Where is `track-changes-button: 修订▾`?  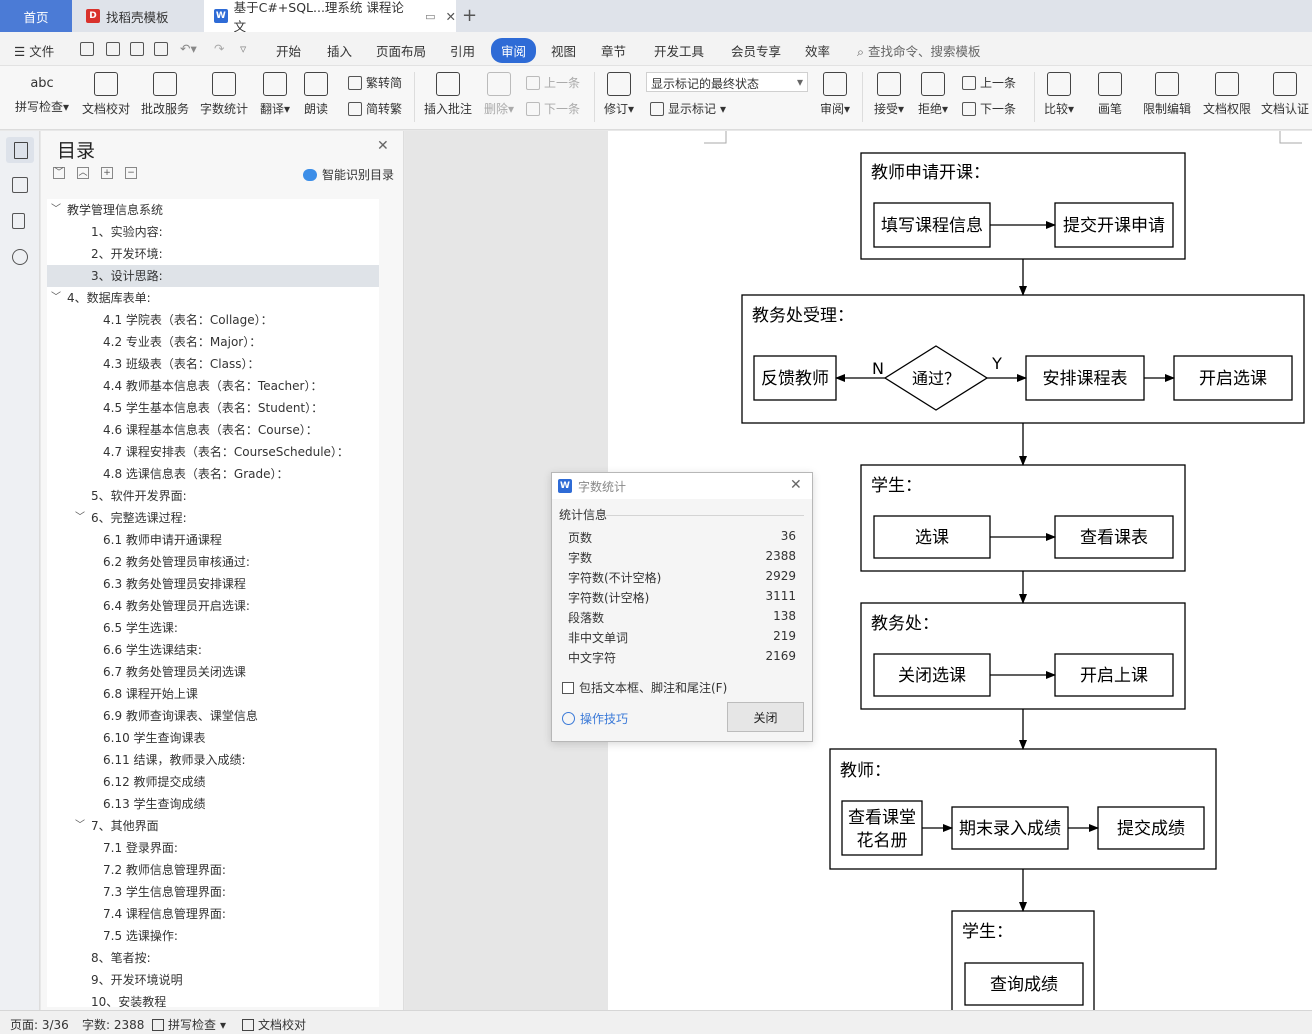 track-changes-button: 修订▾ is located at coordinates (619, 93).